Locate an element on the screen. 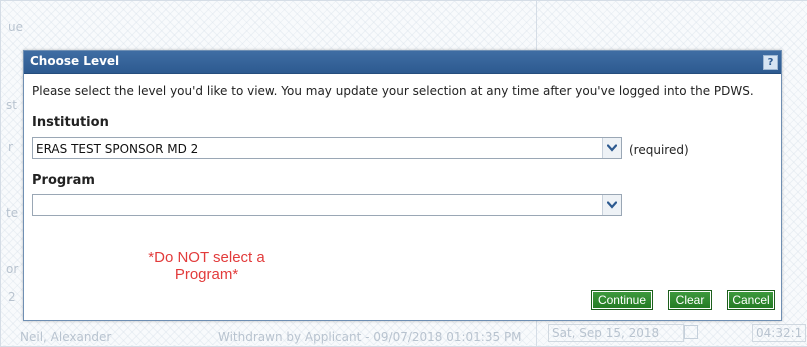  dialog-title: Choose Level is located at coordinates (75, 61).